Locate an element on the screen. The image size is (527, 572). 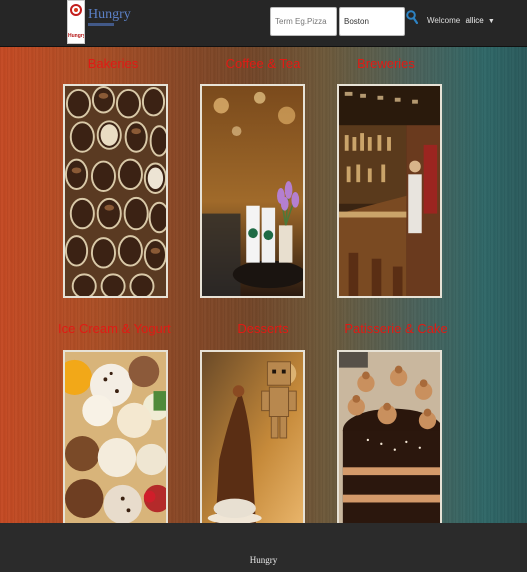
category-title-coffee-tea: Coffee & Tea is located at coordinates (263, 63).